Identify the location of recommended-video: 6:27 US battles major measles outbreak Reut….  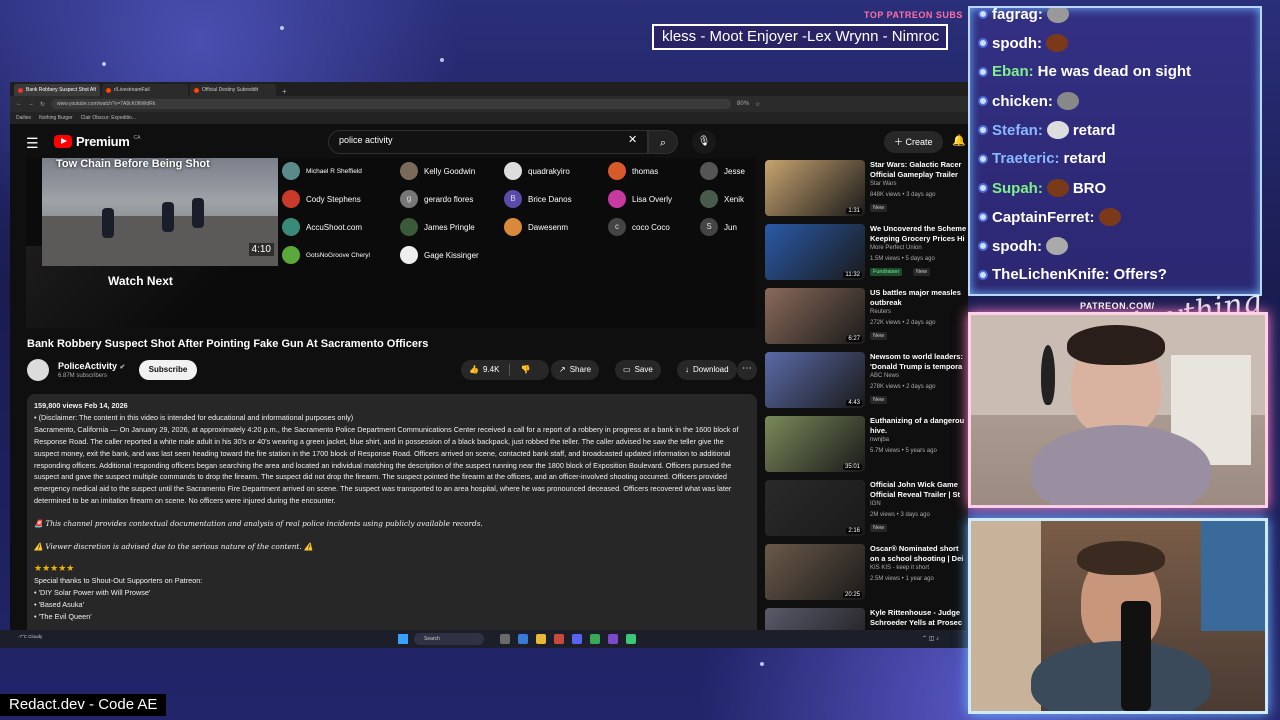
(866, 318).